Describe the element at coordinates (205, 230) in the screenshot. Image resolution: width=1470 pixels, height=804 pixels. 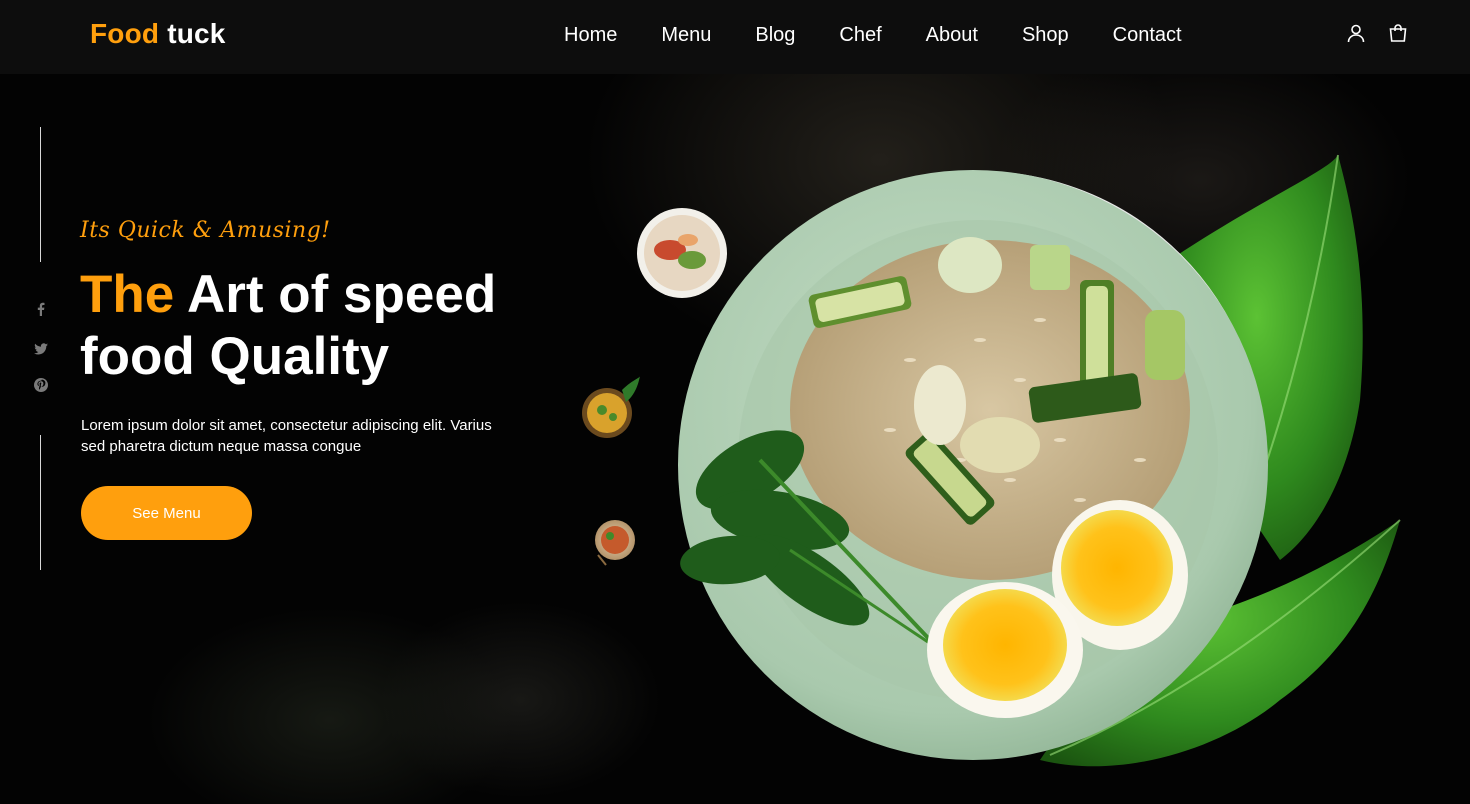
I see `hero-tagline: Its Quick & Amusing!` at that location.